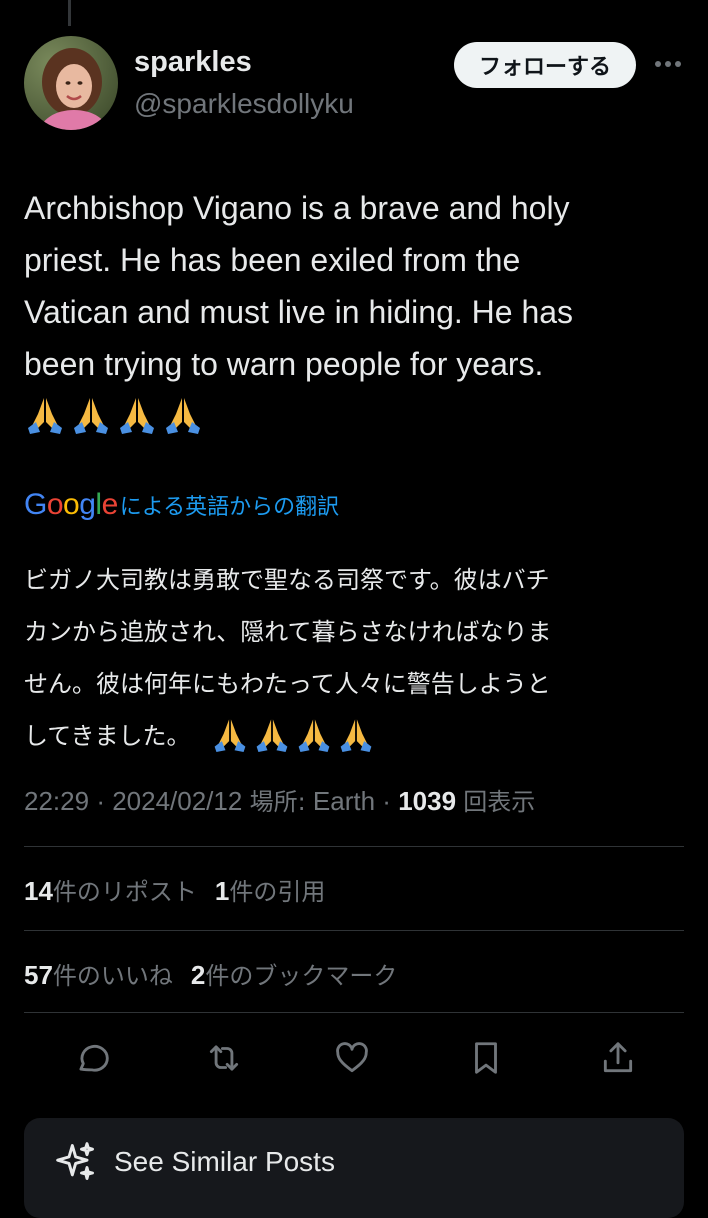 The image size is (708, 1218). Describe the element at coordinates (352, 1058) in the screenshot. I see `like-icon` at that location.